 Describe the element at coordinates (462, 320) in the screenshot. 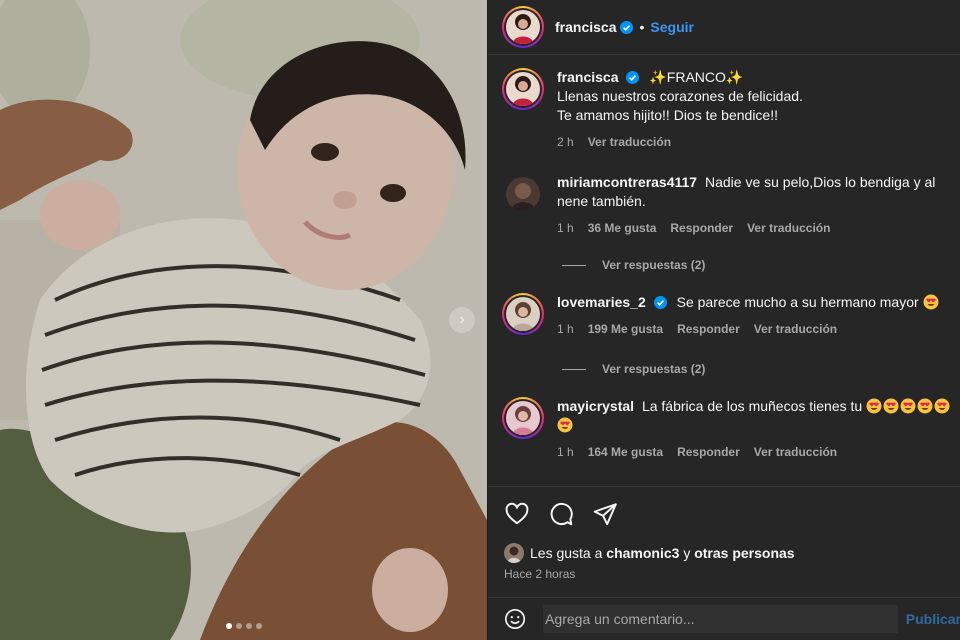

I see `chevron-right-icon: ›` at that location.